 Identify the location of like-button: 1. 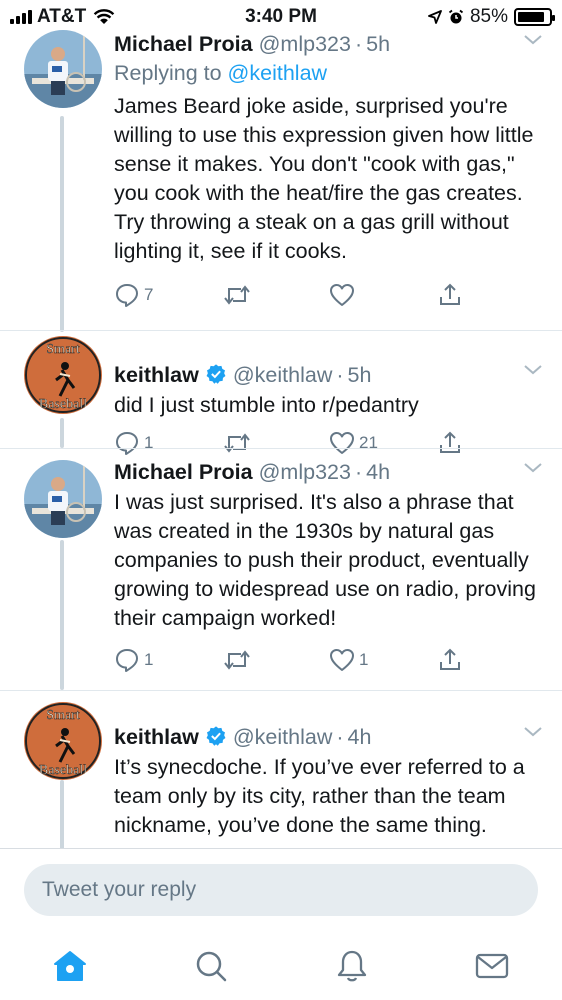
(383, 660).